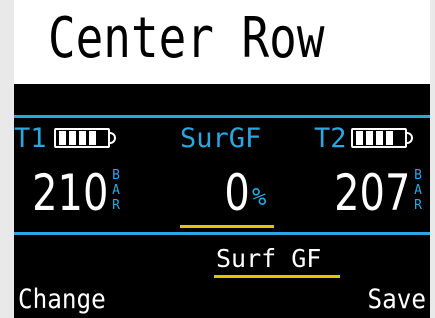  What do you see at coordinates (227, 226) in the screenshot?
I see `surgf-highlight-underline` at bounding box center [227, 226].